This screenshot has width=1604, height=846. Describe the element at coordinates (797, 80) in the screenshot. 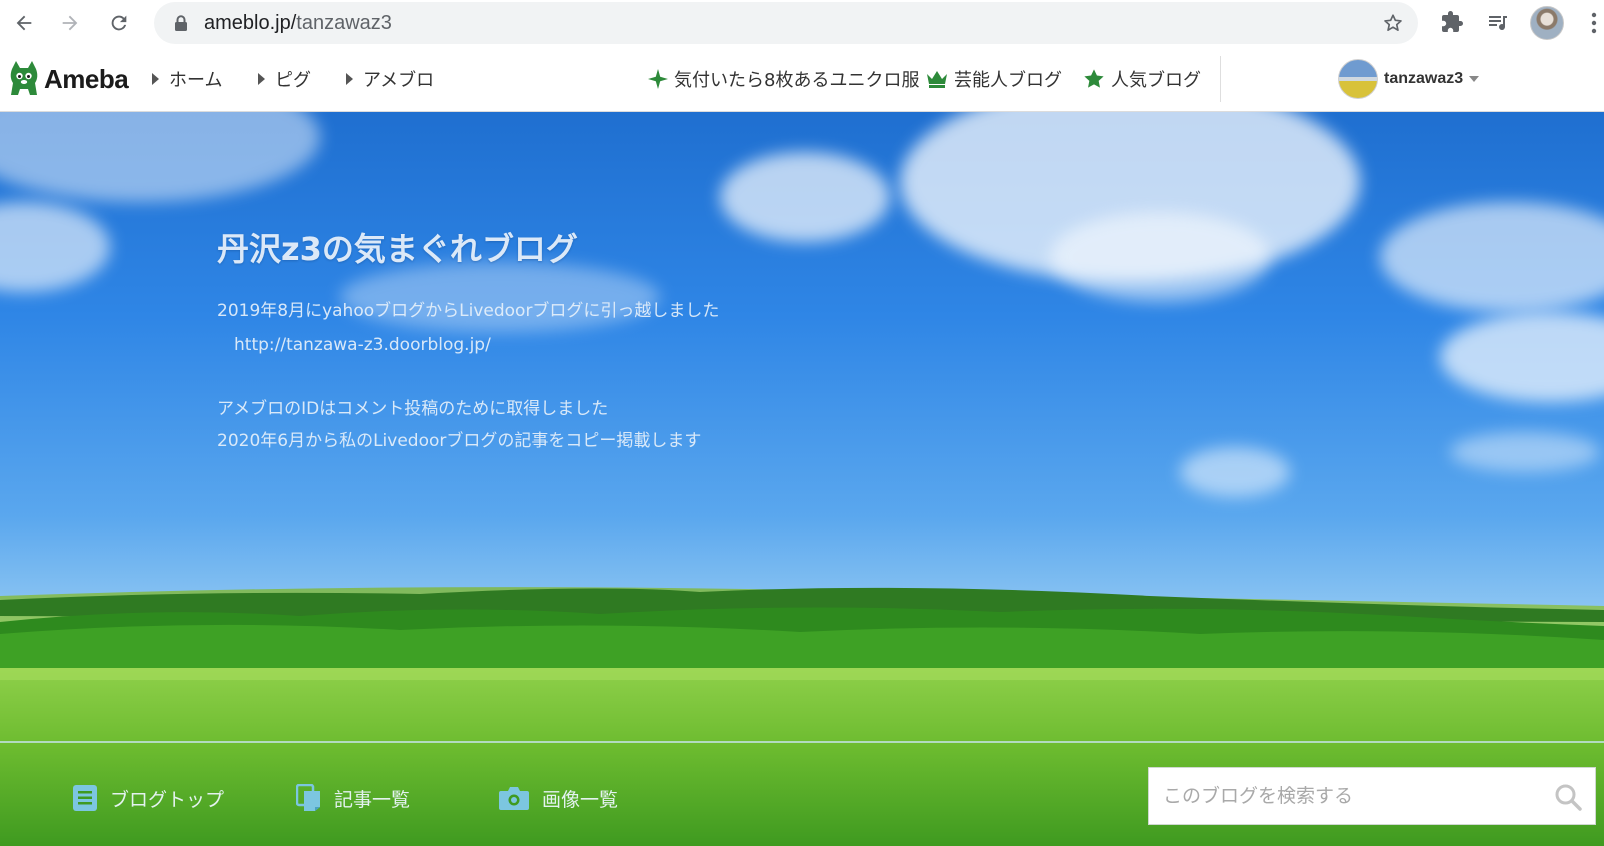

I see `promo-uniqlo-label: 気付いたら8枚あるユニクロ服` at that location.